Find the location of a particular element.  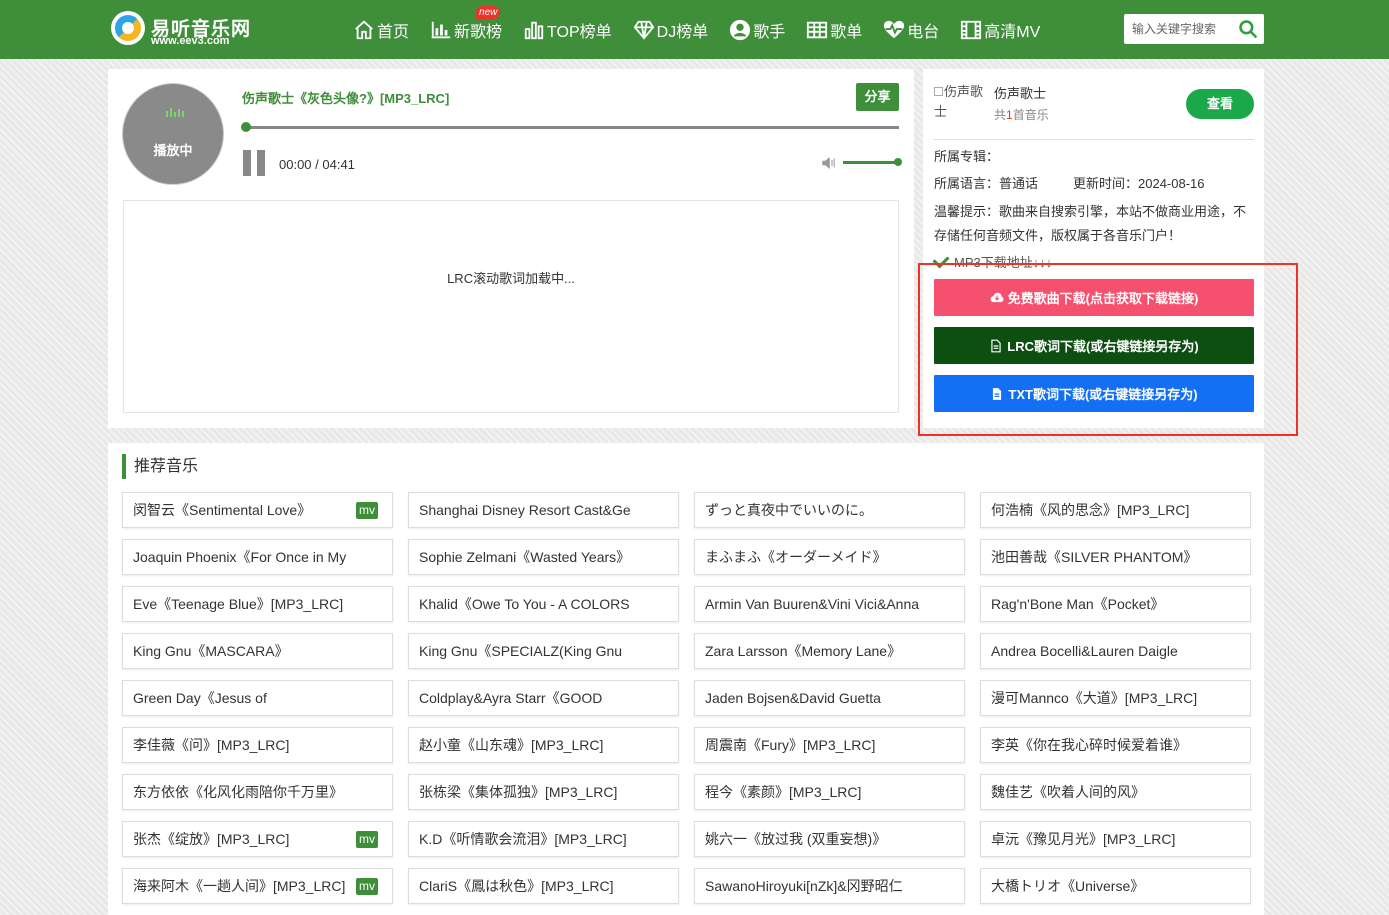

recommend-item: Shanghai Disney Resort Cast&Ge is located at coordinates (543, 510).